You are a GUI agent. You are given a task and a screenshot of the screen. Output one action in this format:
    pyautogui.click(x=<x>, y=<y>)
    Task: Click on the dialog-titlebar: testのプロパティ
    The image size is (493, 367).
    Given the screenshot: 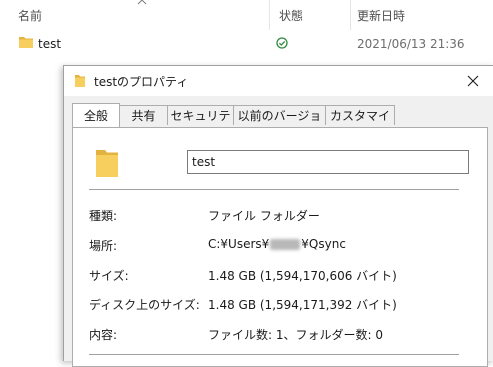 What is the action you would take?
    pyautogui.click(x=278, y=81)
    